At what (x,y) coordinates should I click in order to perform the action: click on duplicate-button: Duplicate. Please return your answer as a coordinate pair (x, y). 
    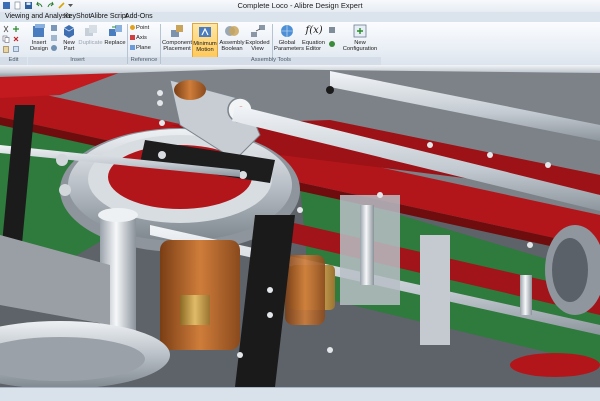
    Looking at the image, I should click on (90, 40).